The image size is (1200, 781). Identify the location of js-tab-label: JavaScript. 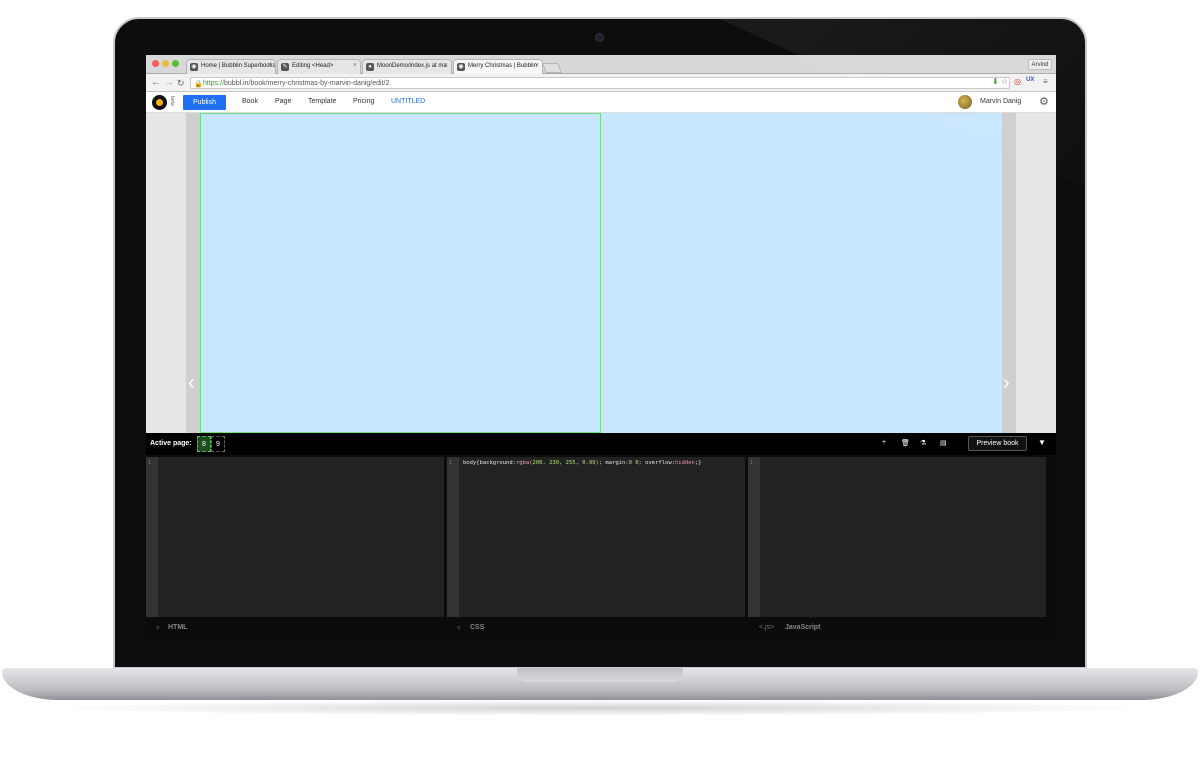
(802, 627).